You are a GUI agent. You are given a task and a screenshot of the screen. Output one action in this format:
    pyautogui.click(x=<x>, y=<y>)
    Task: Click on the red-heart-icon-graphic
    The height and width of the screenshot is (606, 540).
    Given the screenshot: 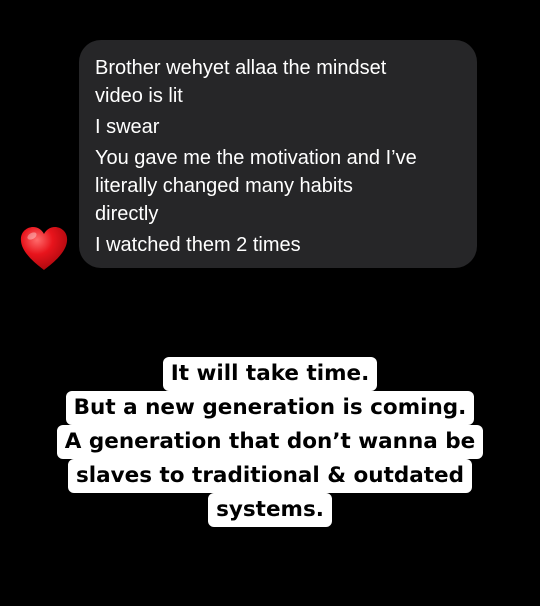 What is the action you would take?
    pyautogui.click(x=44, y=248)
    